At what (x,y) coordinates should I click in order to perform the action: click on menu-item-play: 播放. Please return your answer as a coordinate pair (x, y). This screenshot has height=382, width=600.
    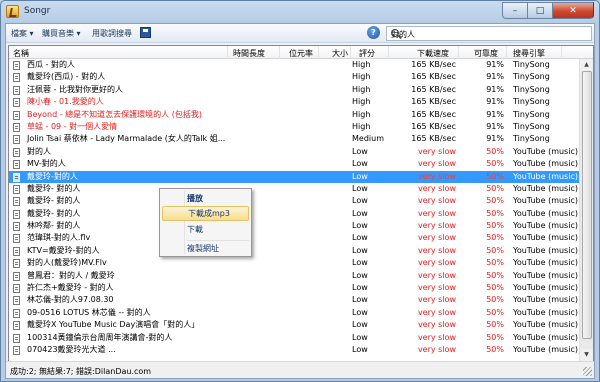
    Looking at the image, I should click on (205, 198).